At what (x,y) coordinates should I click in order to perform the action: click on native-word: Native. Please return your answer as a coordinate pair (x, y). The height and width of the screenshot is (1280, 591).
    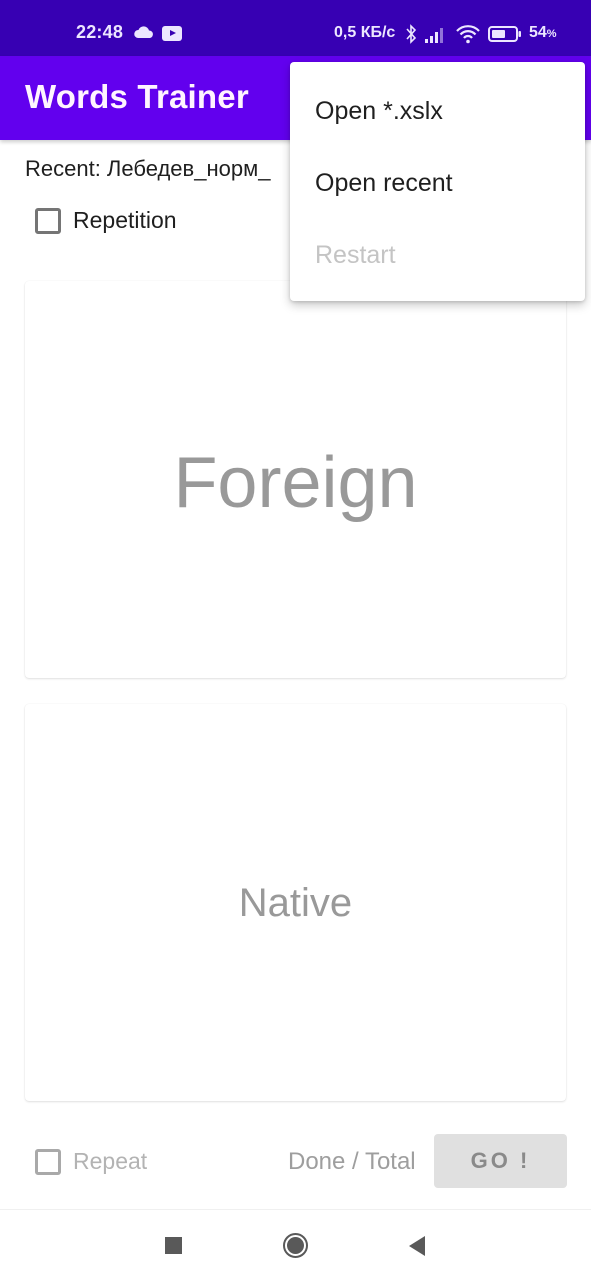
    Looking at the image, I should click on (295, 903).